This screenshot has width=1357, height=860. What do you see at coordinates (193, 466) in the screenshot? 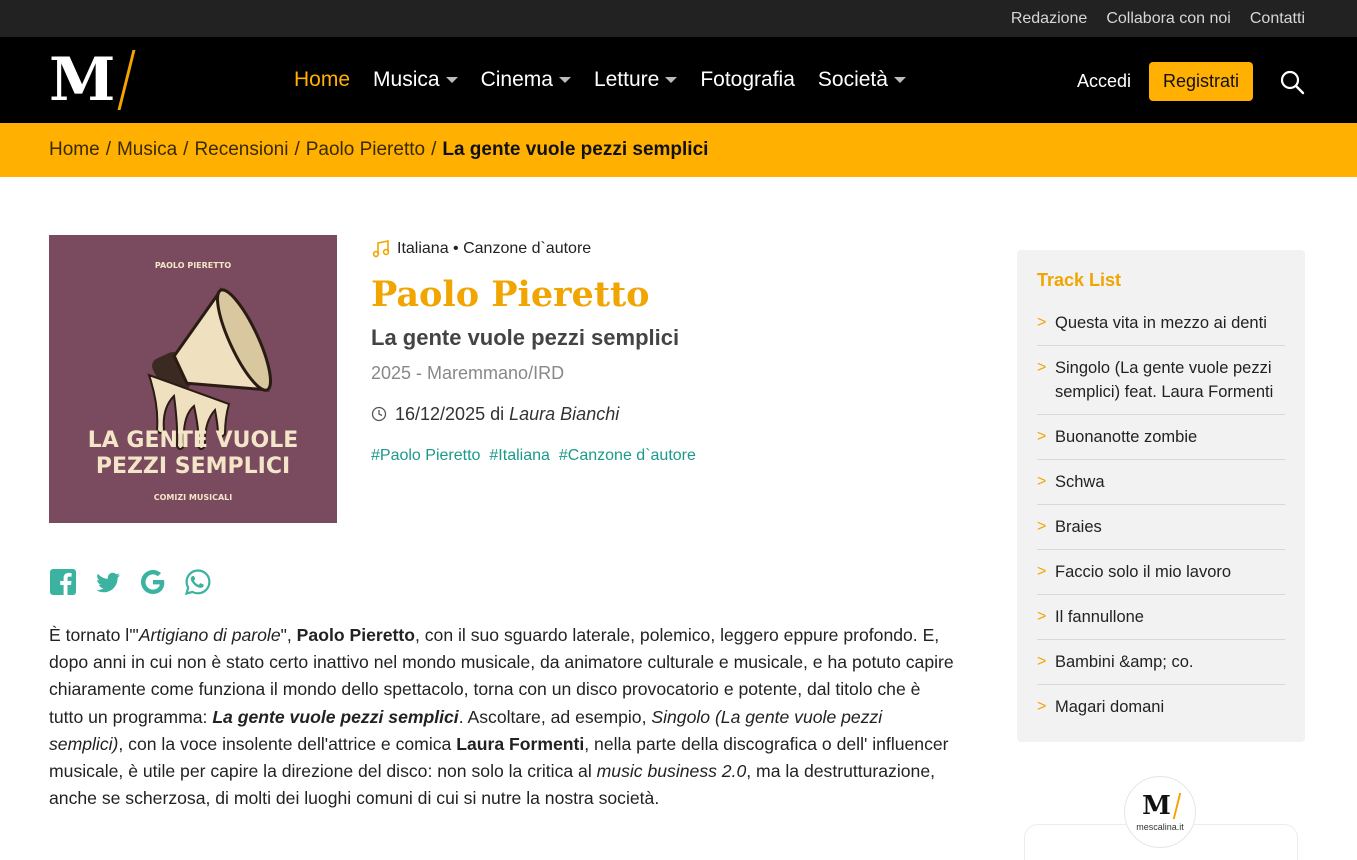
I see `cover-title-line2: PEZZI SEMPLICI` at bounding box center [193, 466].